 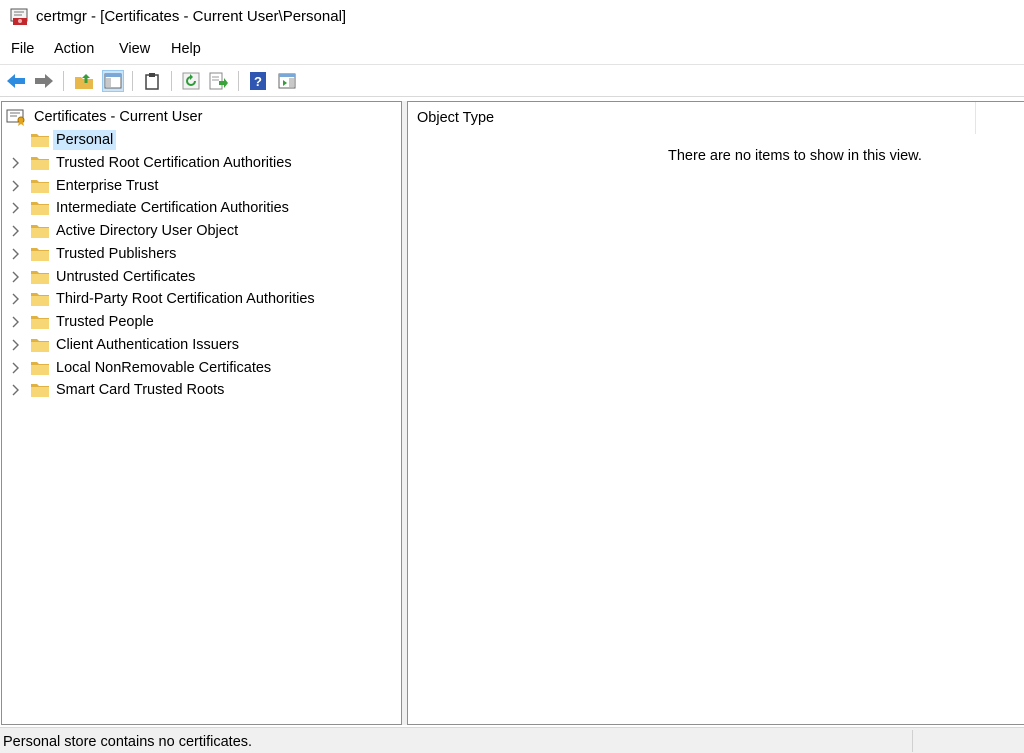 I want to click on menu-help: Help, so click(x=186, y=49).